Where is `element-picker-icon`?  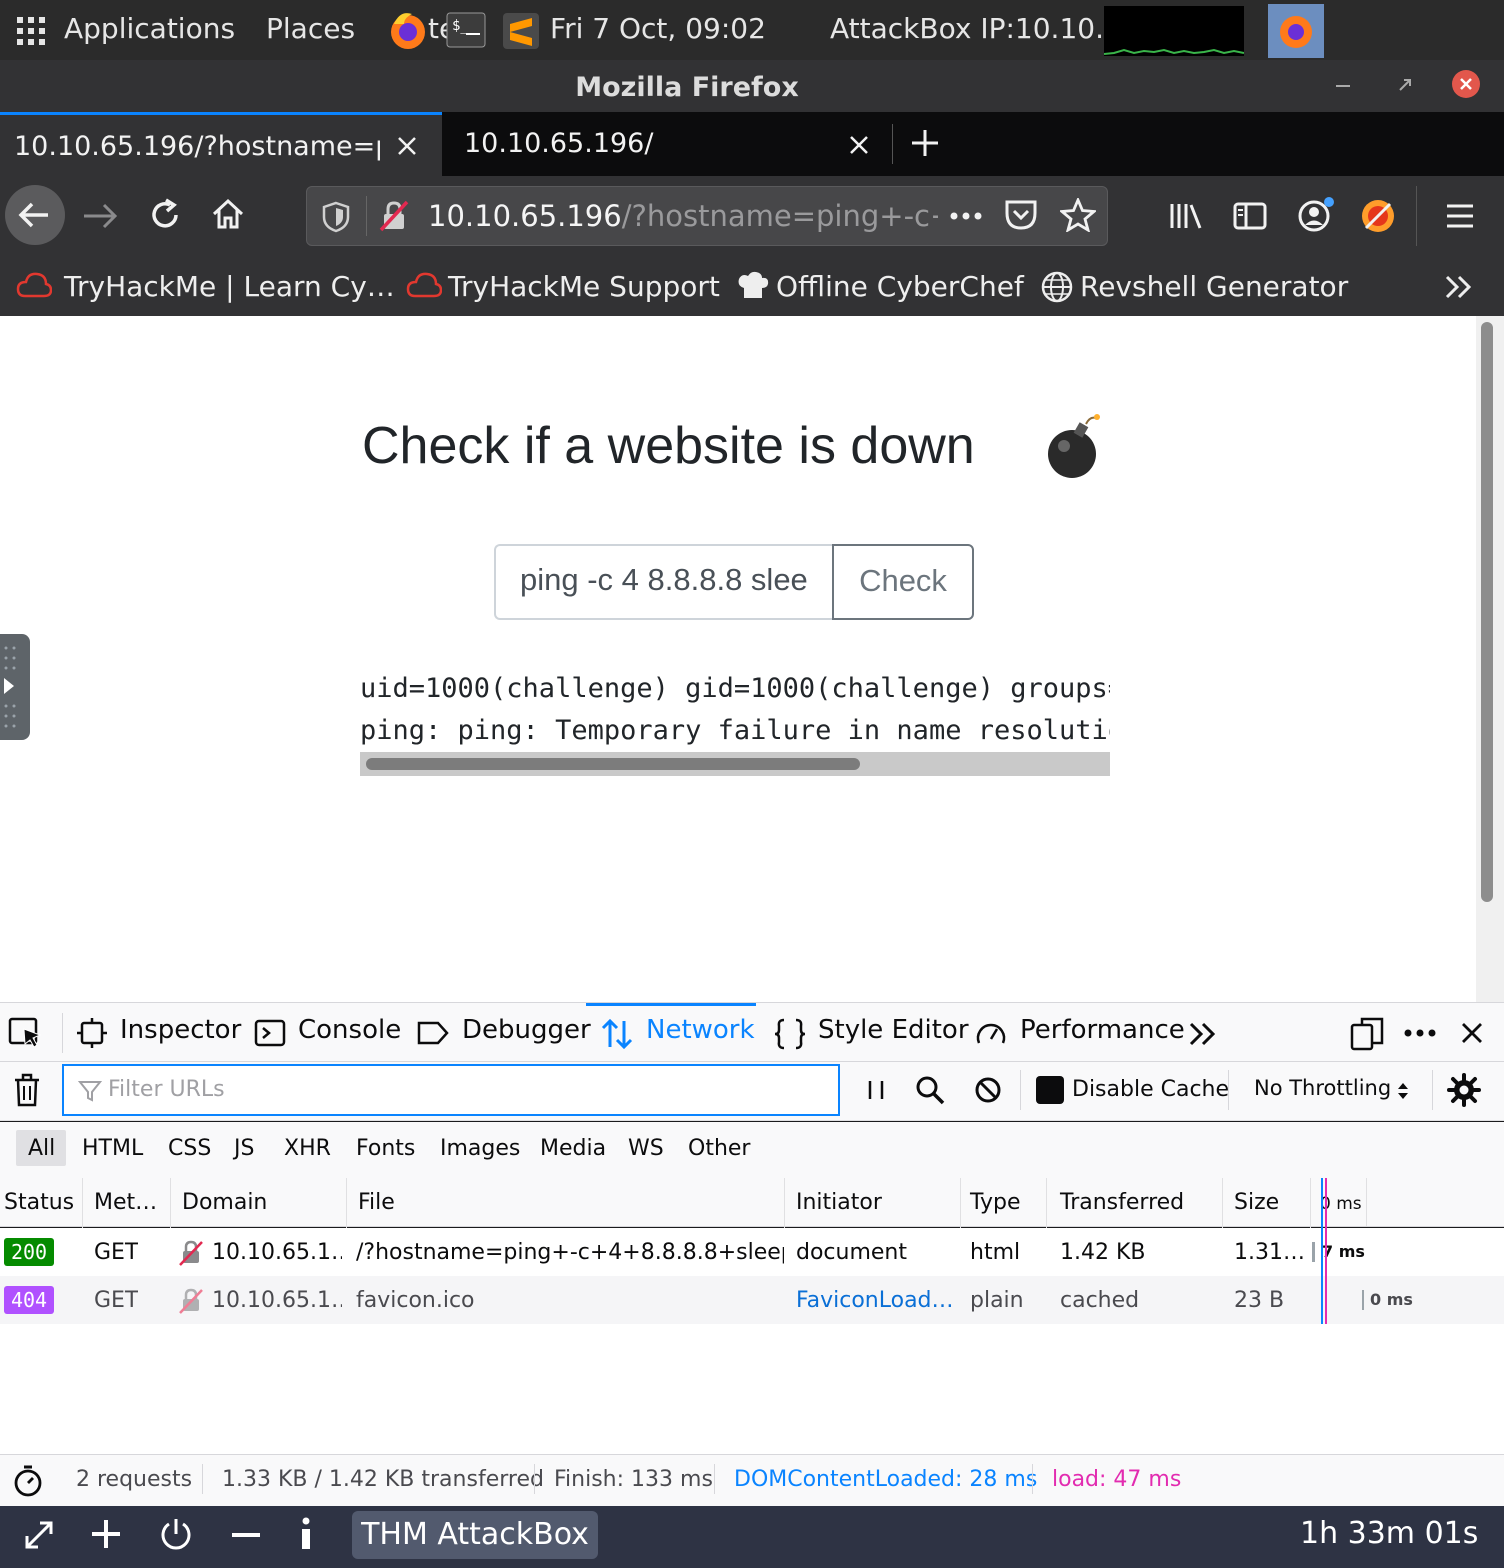 element-picker-icon is located at coordinates (26, 1033).